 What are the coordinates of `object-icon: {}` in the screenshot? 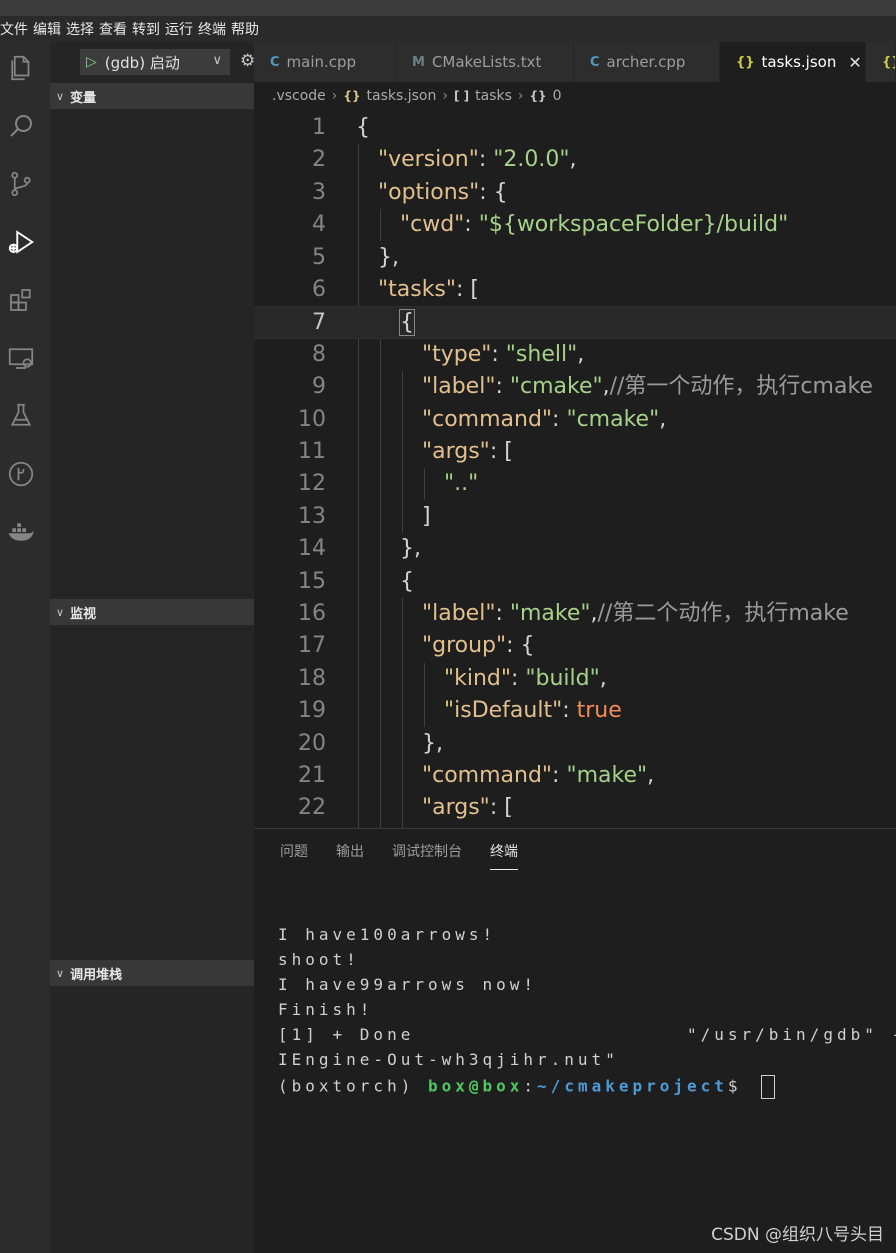 It's located at (538, 96).